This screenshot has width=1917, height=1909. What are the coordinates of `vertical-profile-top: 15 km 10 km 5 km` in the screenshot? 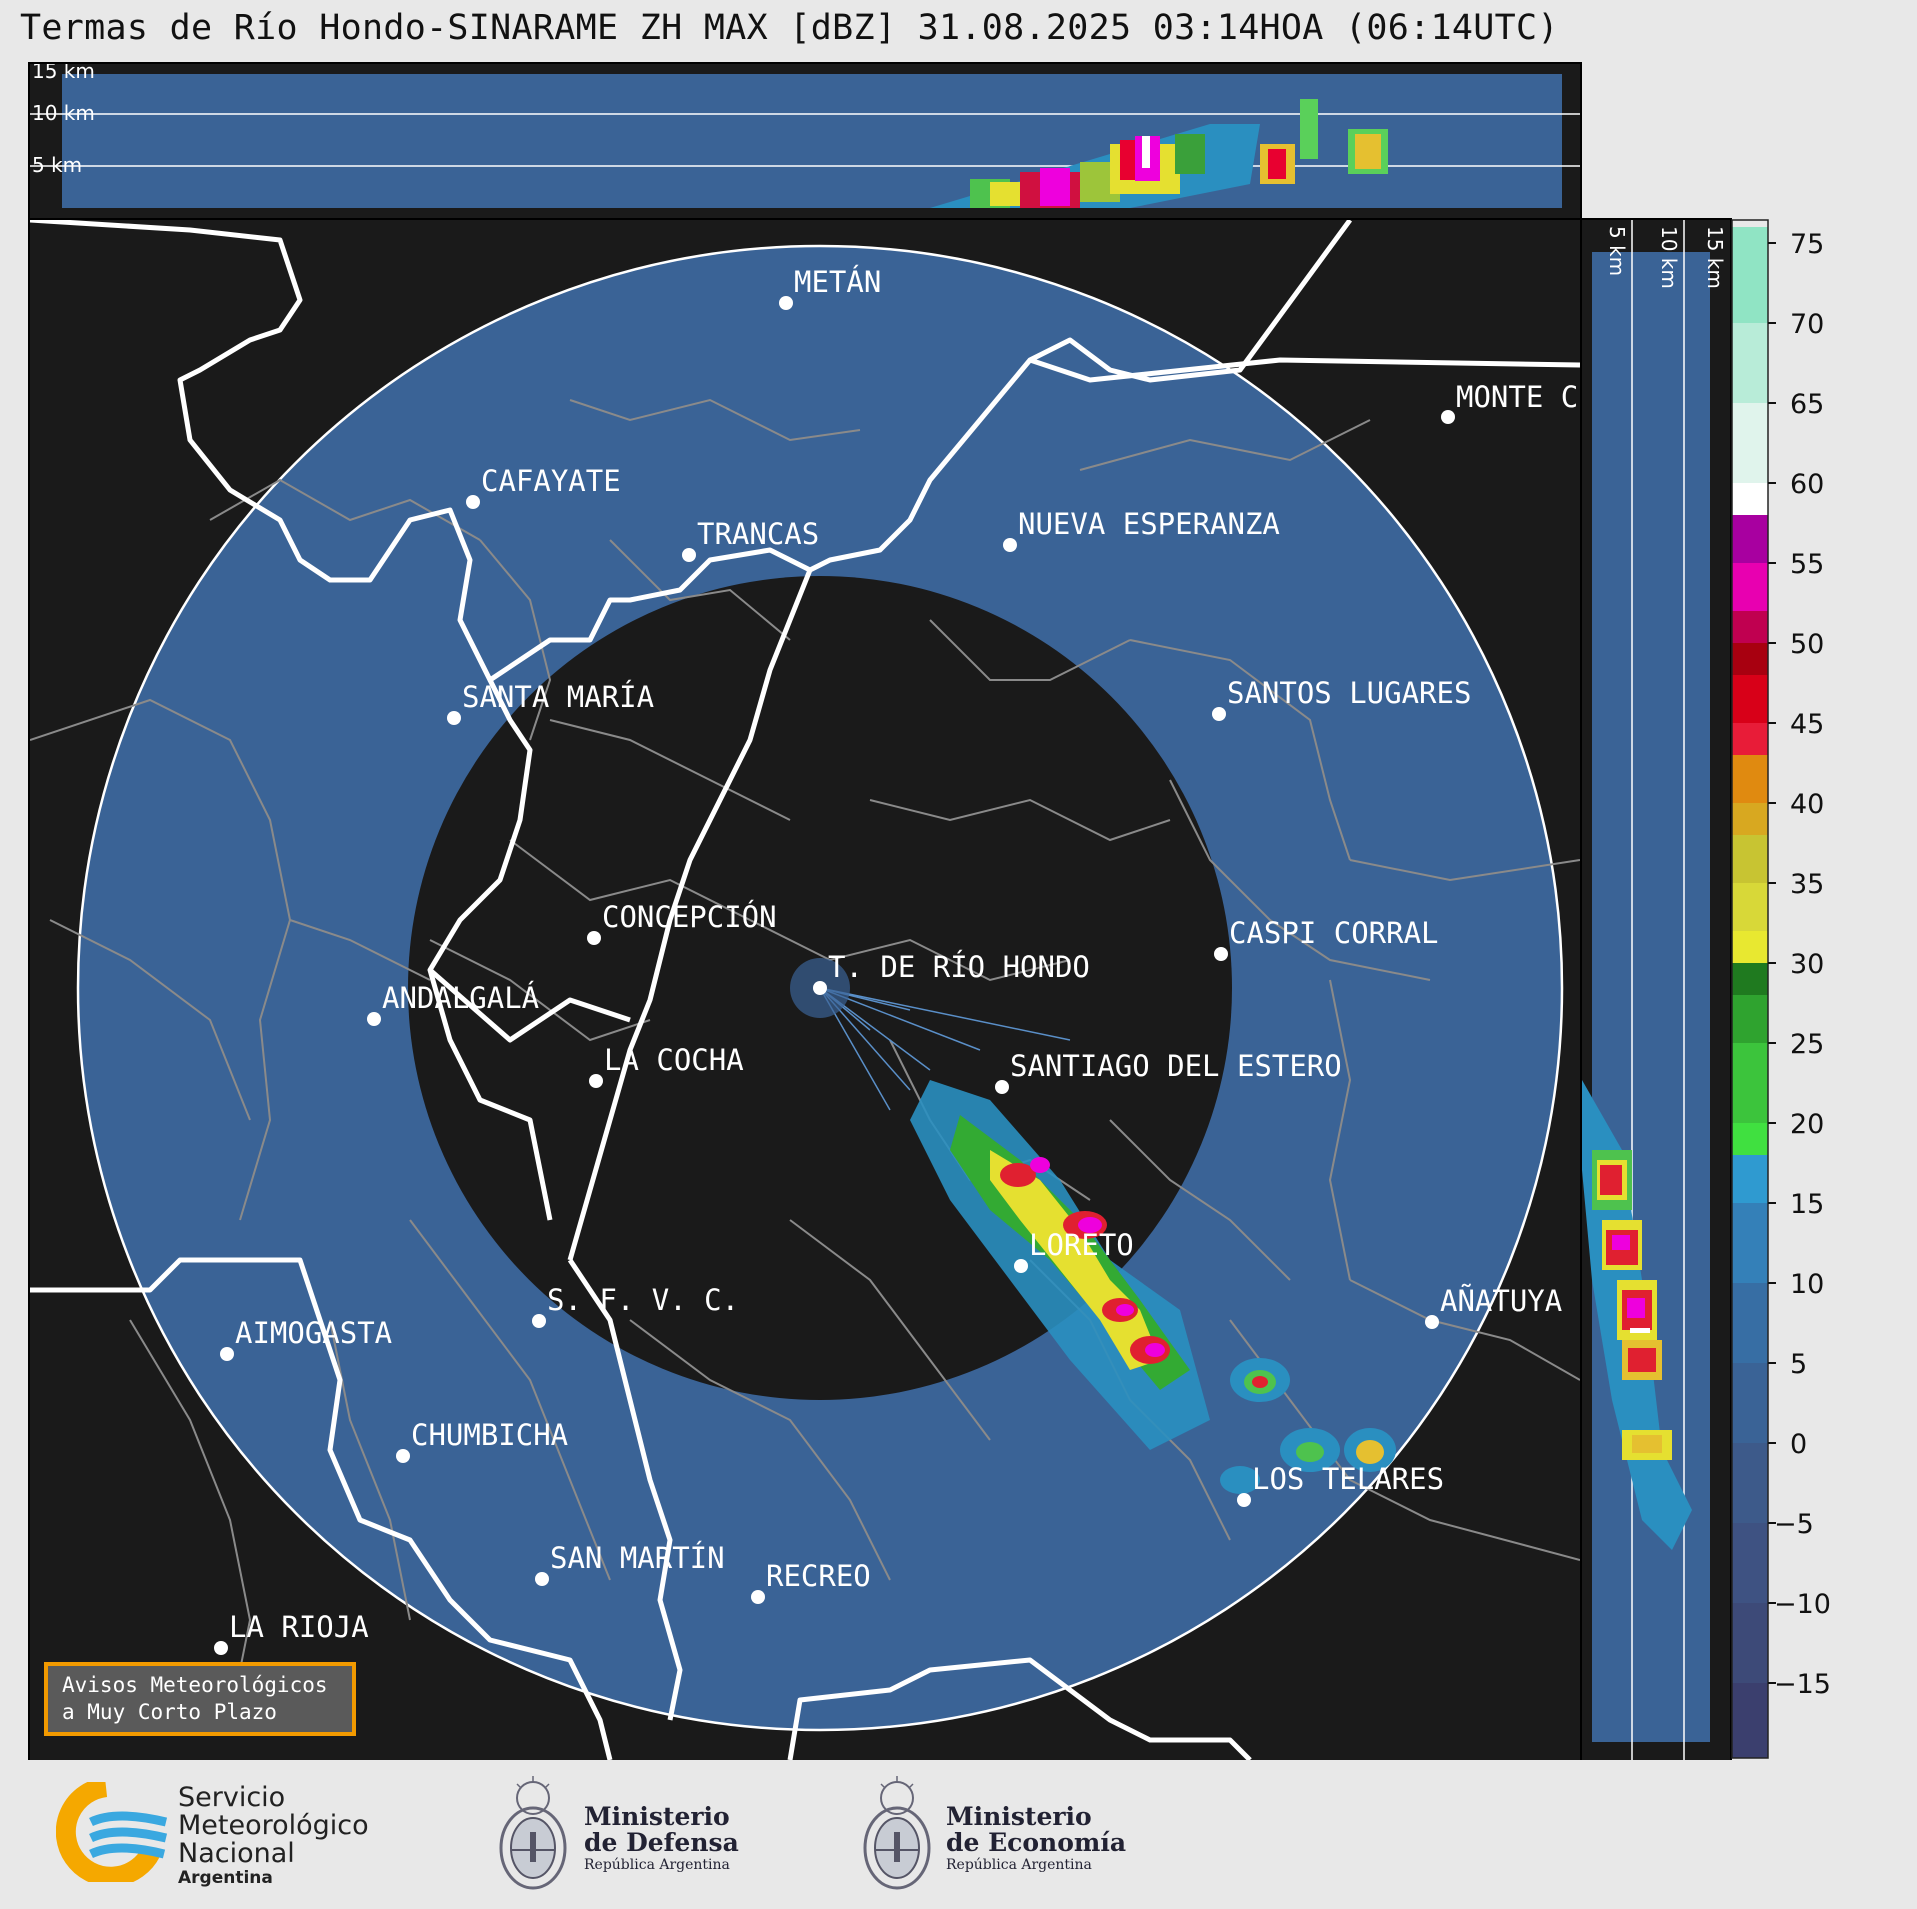 It's located at (805, 141).